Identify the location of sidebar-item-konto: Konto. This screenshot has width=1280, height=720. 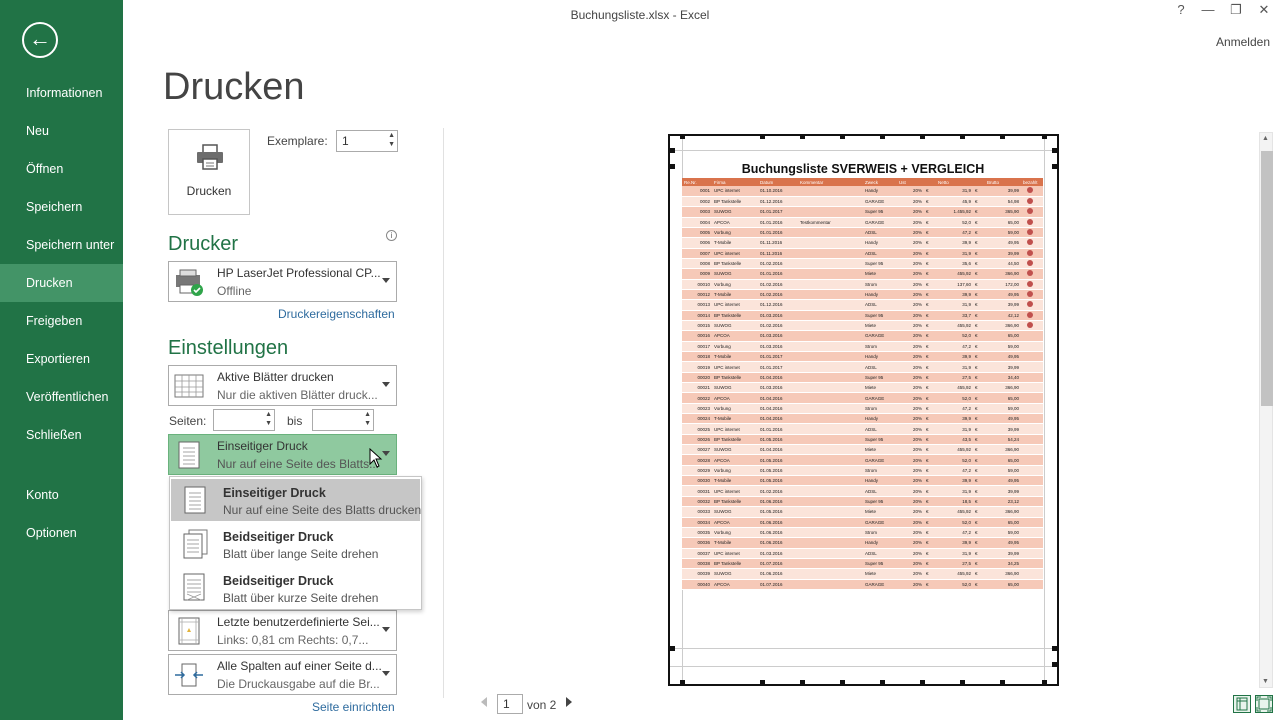
(61, 495).